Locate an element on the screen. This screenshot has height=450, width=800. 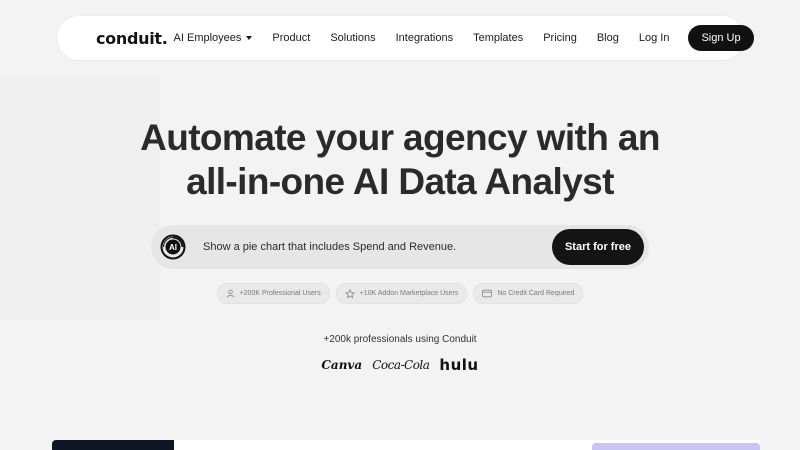
badge-marketplace-users: +10K Addon Marketplace Users is located at coordinates (401, 293).